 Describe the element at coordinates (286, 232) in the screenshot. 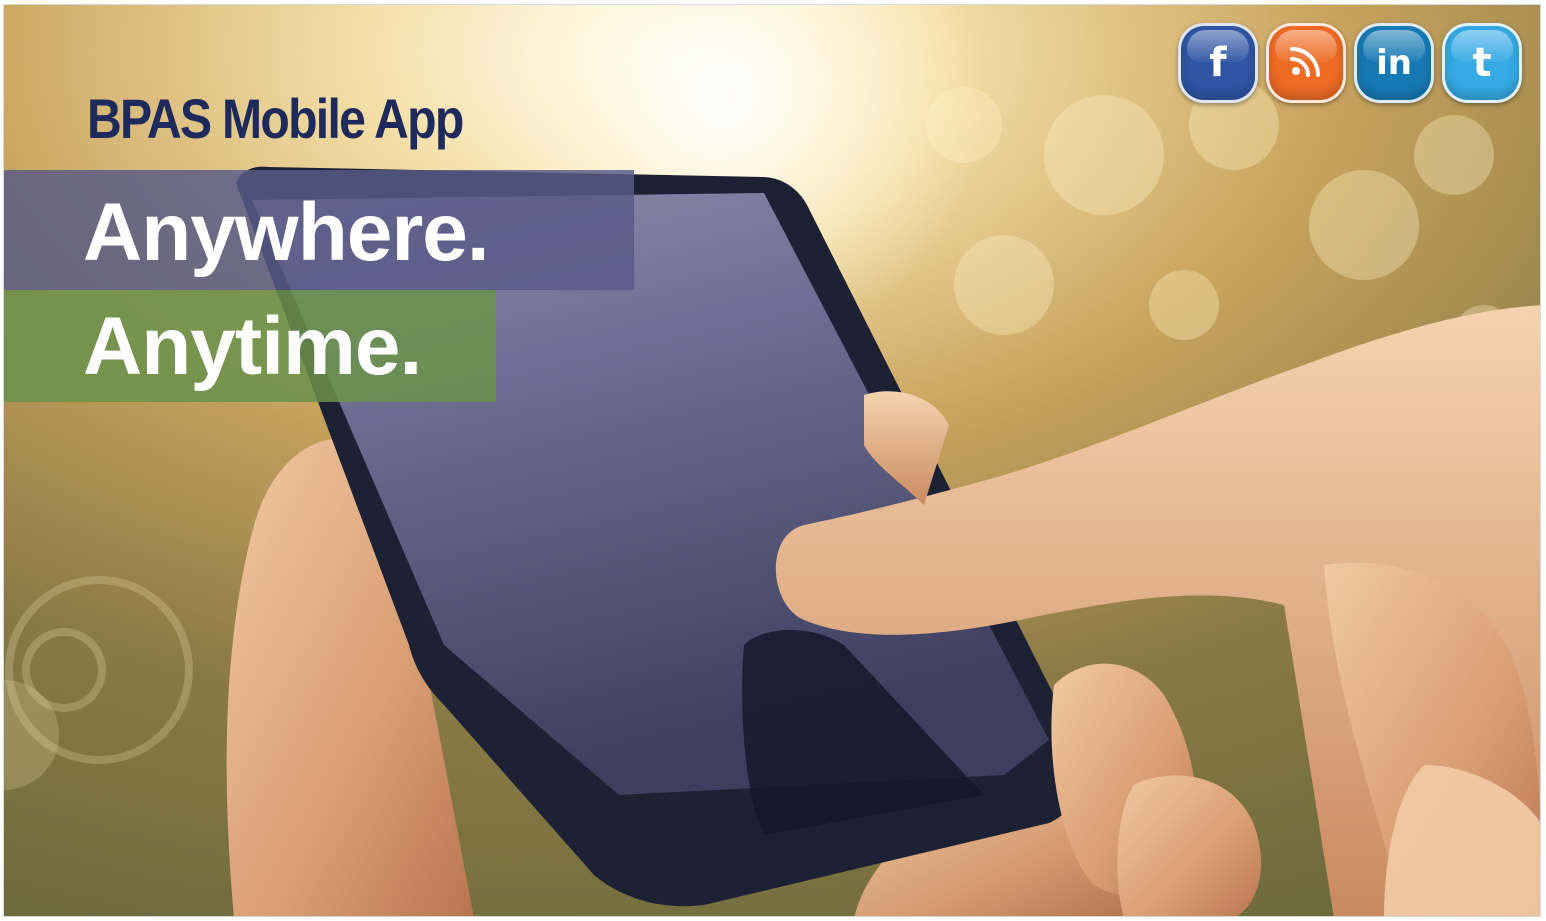

I see `tagline-anywhere: Anywhere.` at that location.